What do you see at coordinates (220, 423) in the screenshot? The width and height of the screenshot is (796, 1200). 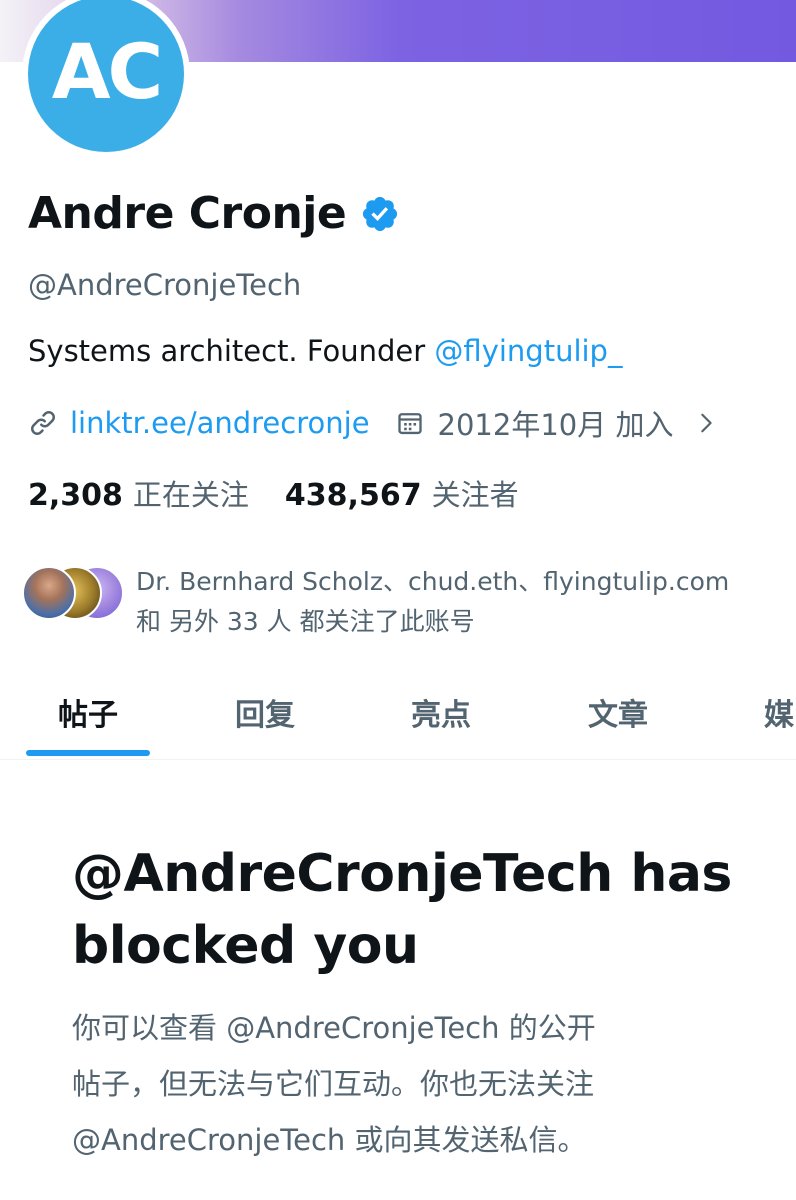 I see `profile-website-link: linktr.ee/andrecronje` at bounding box center [220, 423].